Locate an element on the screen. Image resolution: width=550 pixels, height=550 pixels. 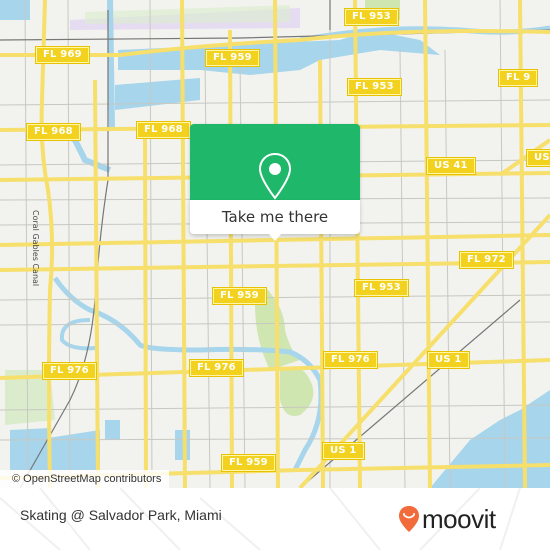
take-me-there-button: Take me there is located at coordinates (275, 217).